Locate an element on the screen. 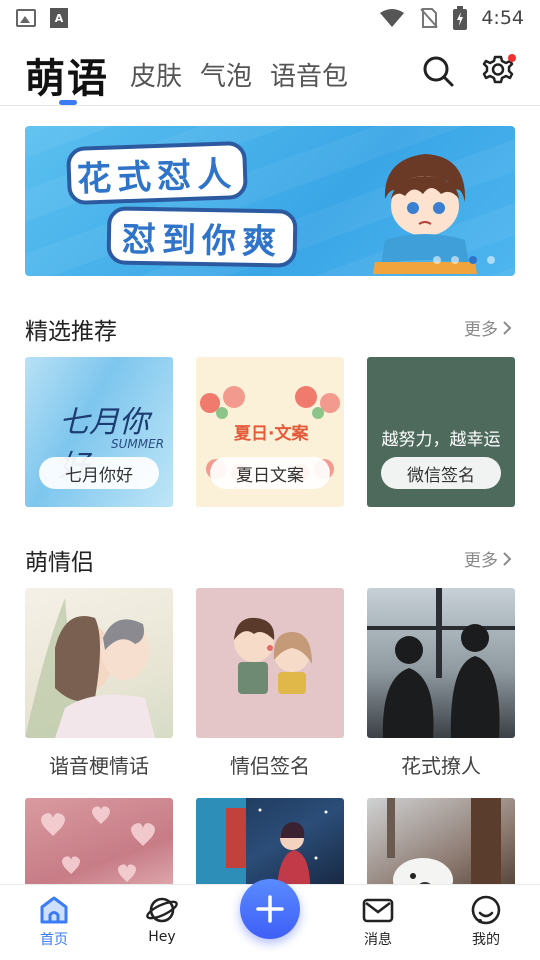 The height and width of the screenshot is (960, 540). tab-skin: 皮肤 is located at coordinates (156, 74).